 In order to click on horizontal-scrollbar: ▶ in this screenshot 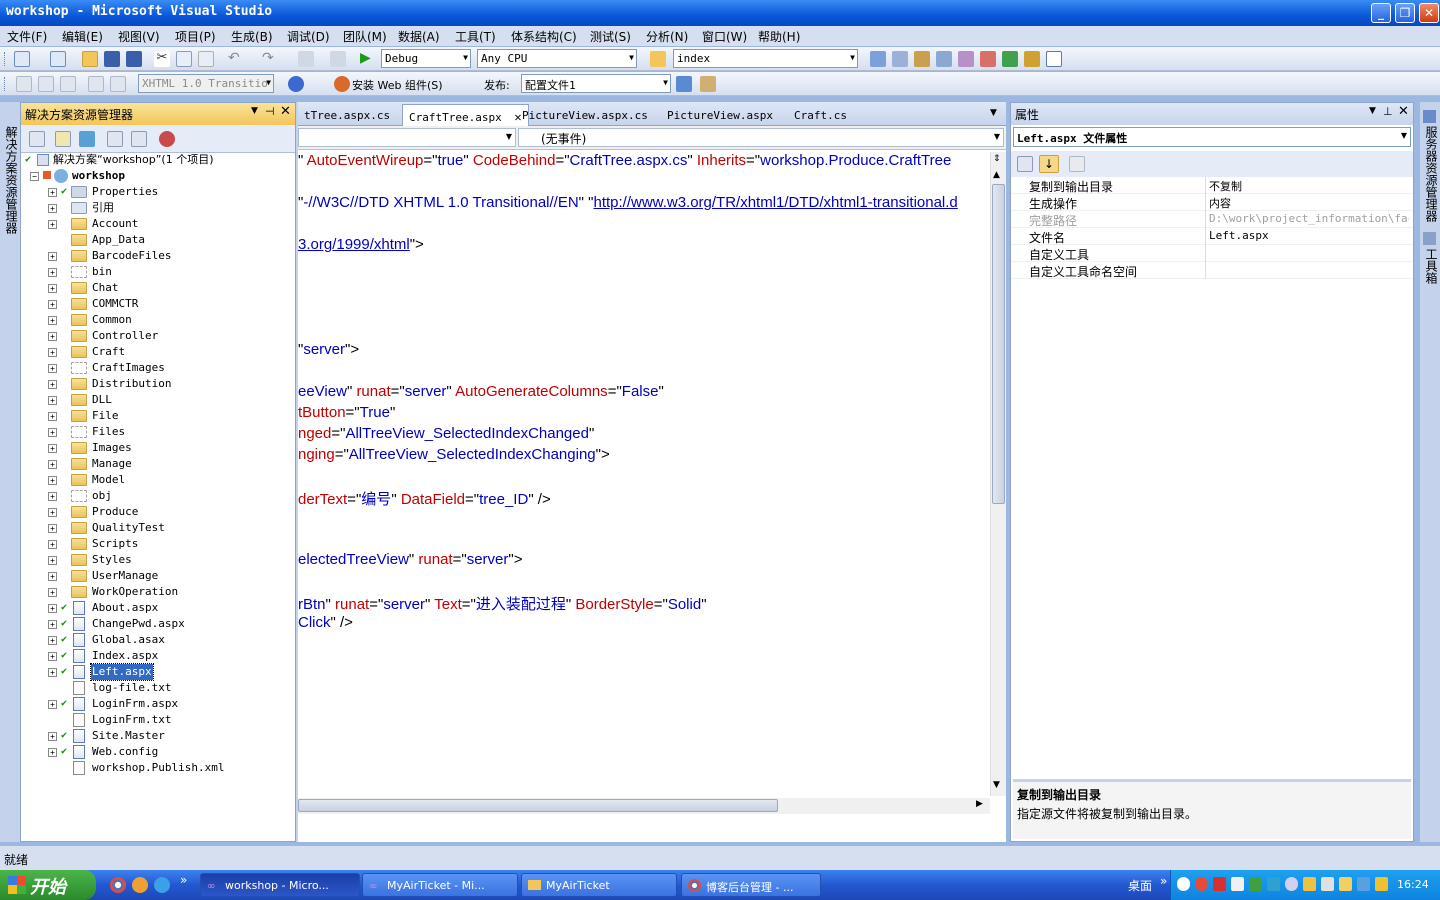, I will do `click(644, 806)`.